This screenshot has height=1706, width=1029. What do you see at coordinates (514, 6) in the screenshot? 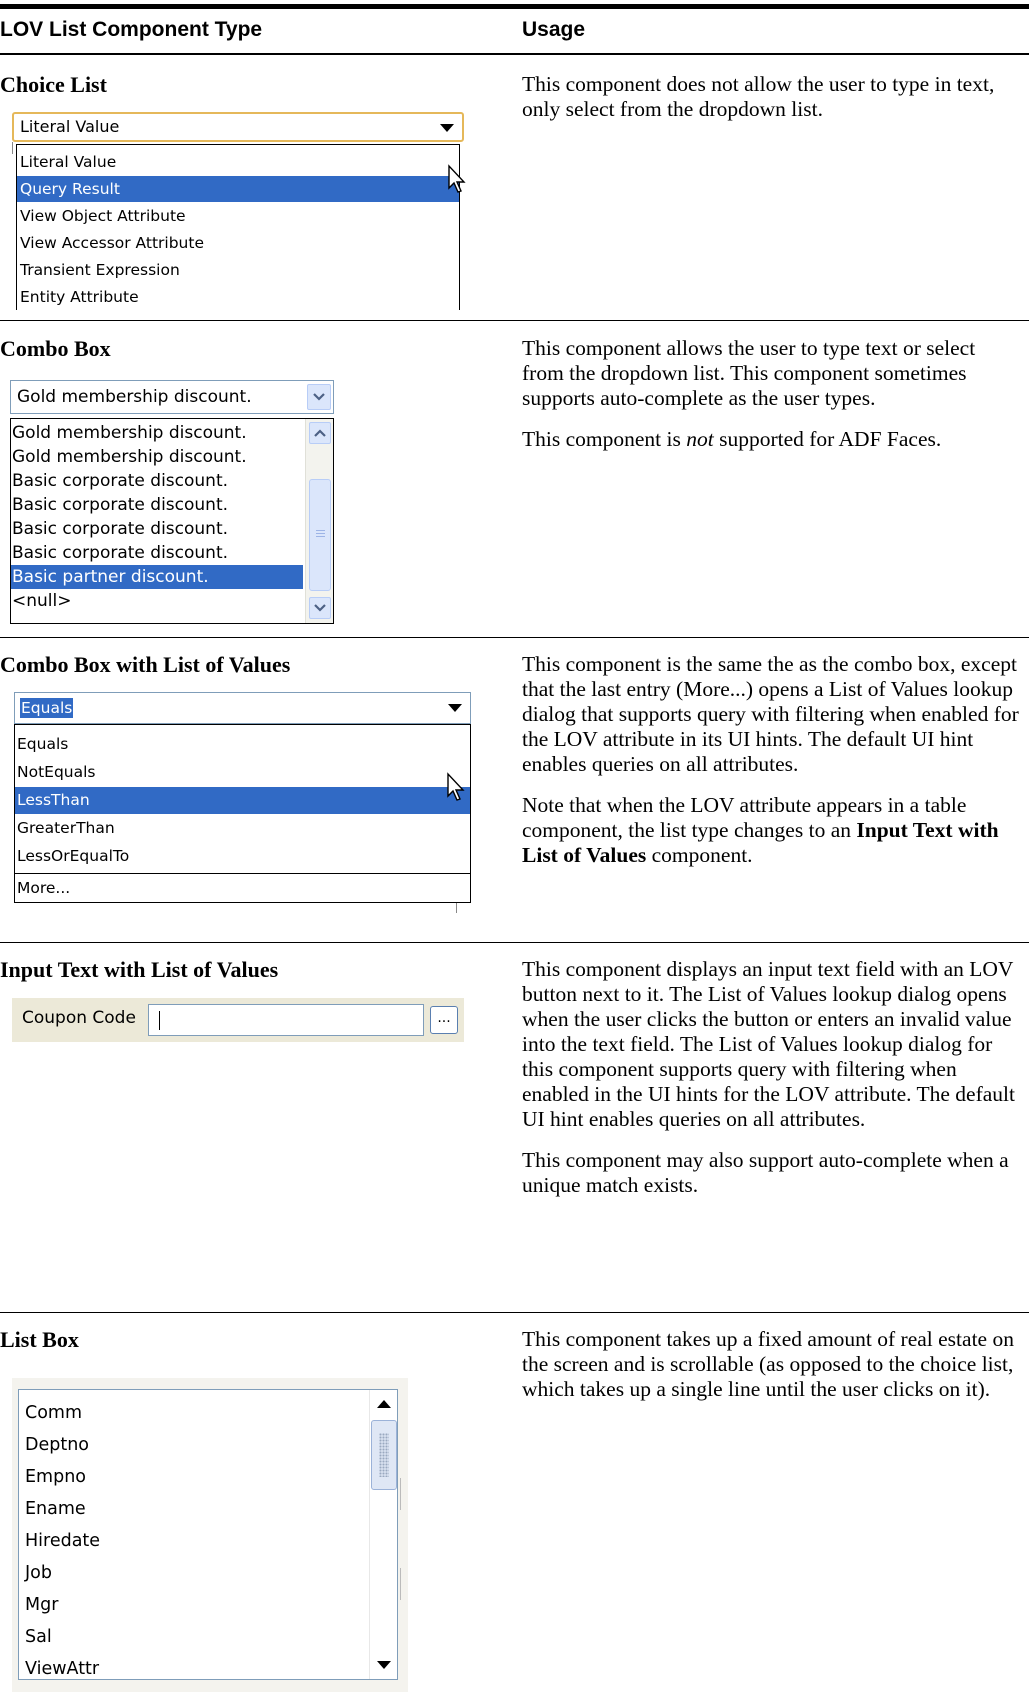
I see `table-top-rule` at bounding box center [514, 6].